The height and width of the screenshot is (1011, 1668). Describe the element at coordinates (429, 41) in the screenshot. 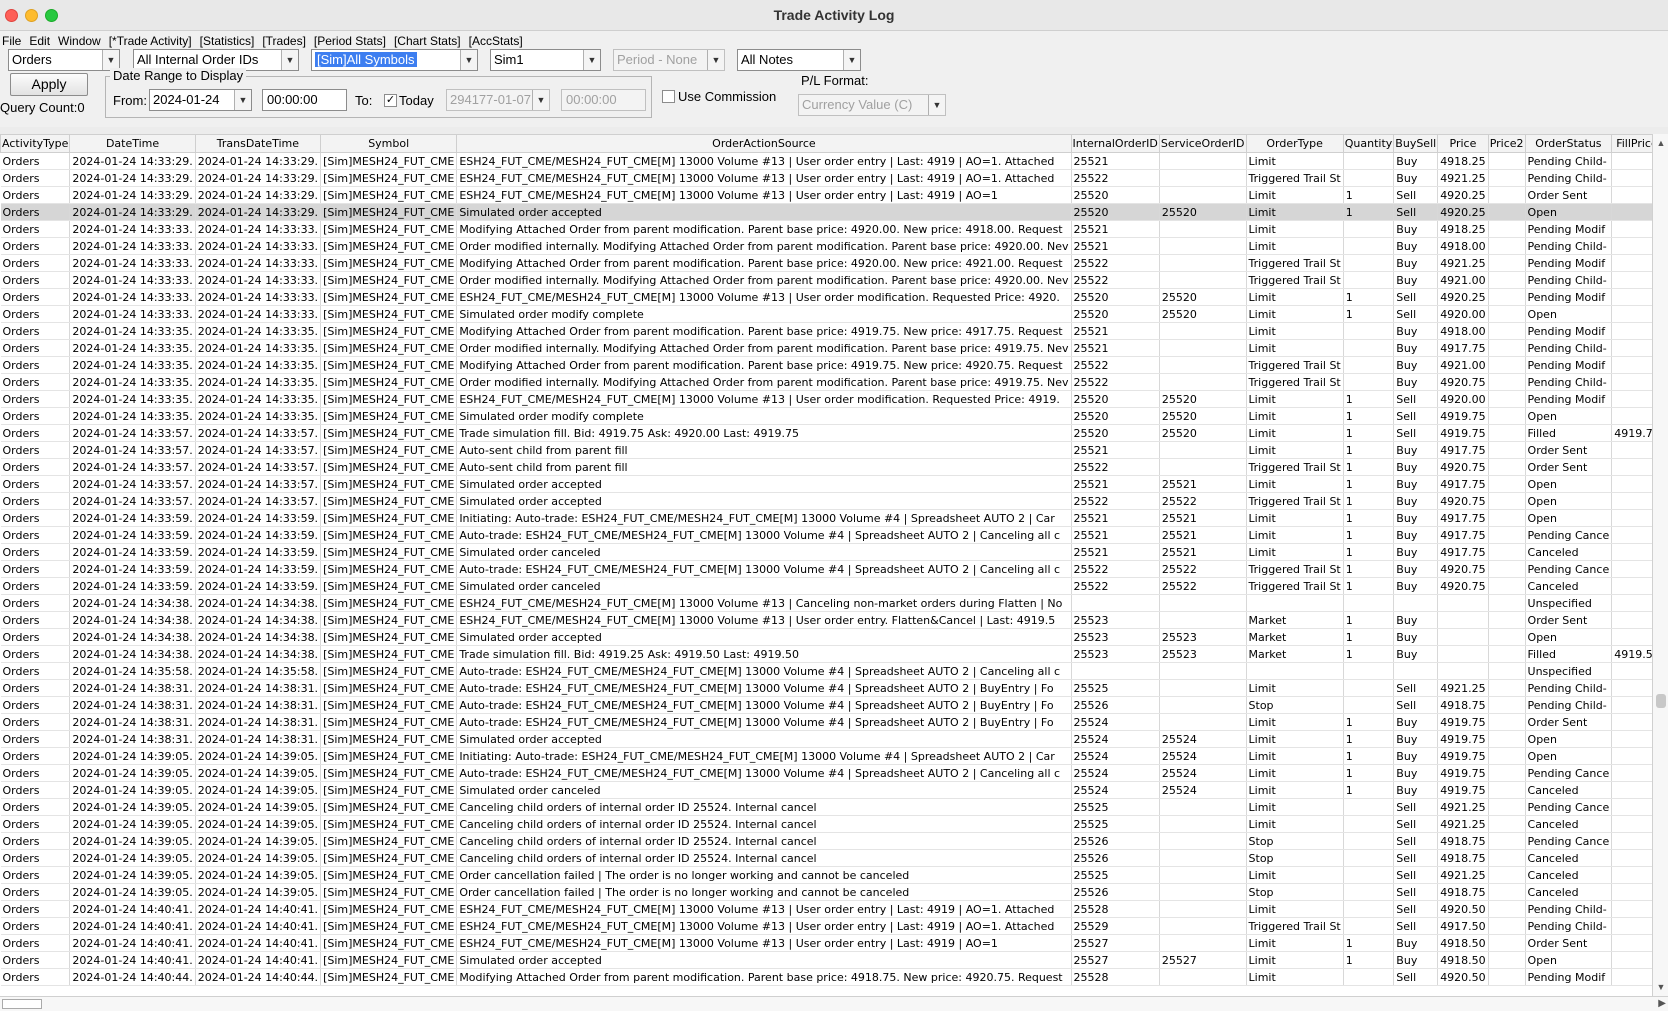

I see `menu-item-chart-stats: [Chart Stats]` at that location.